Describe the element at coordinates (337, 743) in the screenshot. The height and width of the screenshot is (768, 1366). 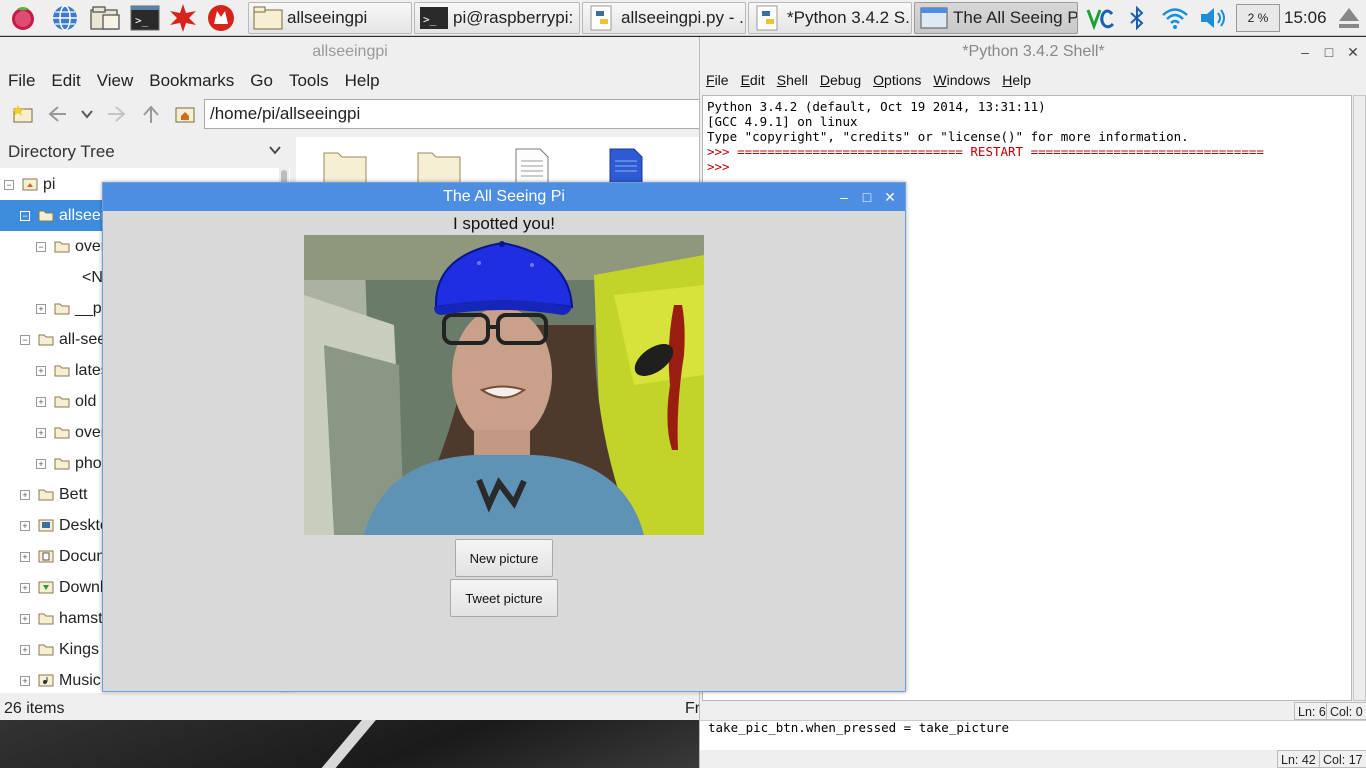
I see `wallpaper-road-stripe` at that location.